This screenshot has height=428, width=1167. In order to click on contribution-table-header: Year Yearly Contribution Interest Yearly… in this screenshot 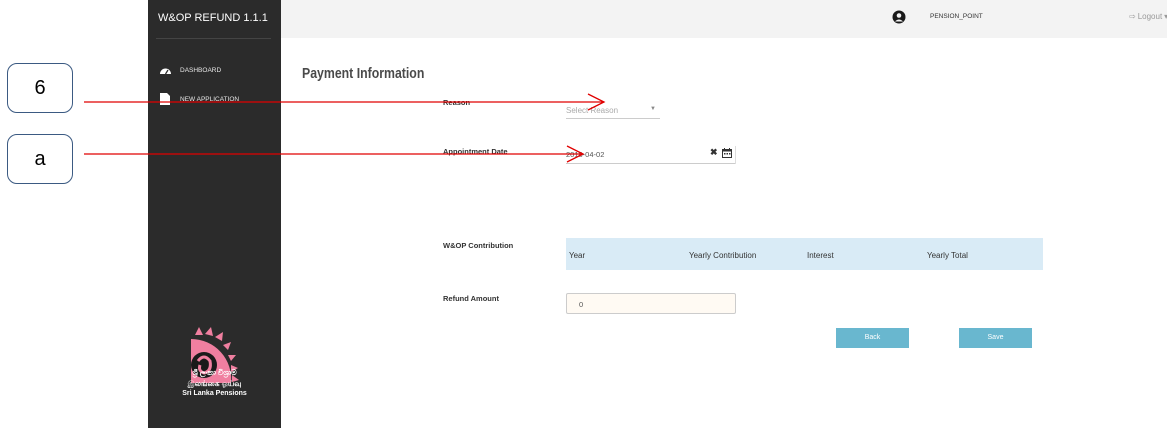, I will do `click(804, 254)`.